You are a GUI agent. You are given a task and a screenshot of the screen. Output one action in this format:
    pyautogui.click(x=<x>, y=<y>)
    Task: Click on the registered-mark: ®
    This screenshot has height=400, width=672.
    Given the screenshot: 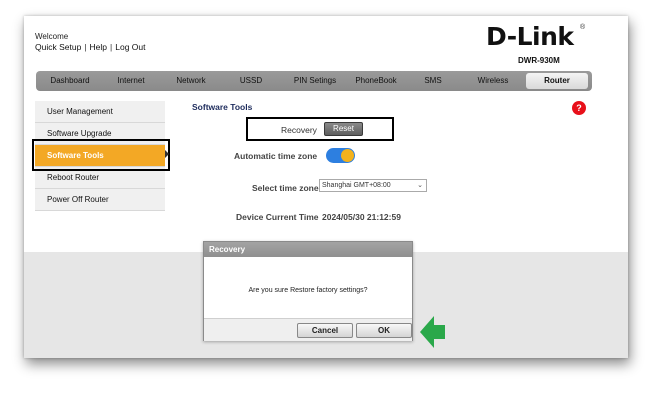 What is the action you would take?
    pyautogui.click(x=583, y=27)
    